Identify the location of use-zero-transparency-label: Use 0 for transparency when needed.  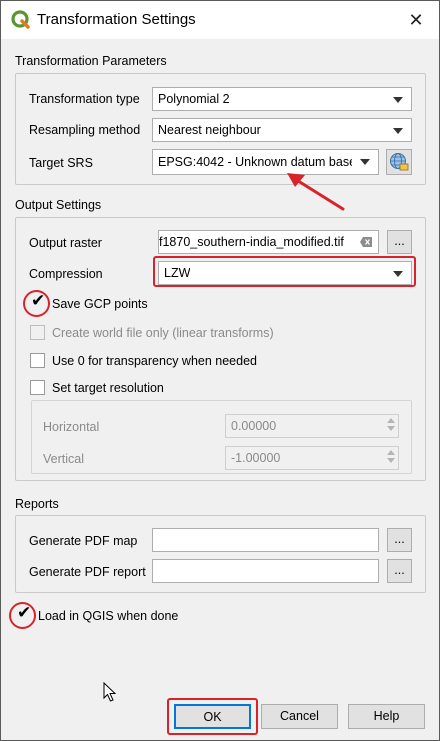
(154, 361).